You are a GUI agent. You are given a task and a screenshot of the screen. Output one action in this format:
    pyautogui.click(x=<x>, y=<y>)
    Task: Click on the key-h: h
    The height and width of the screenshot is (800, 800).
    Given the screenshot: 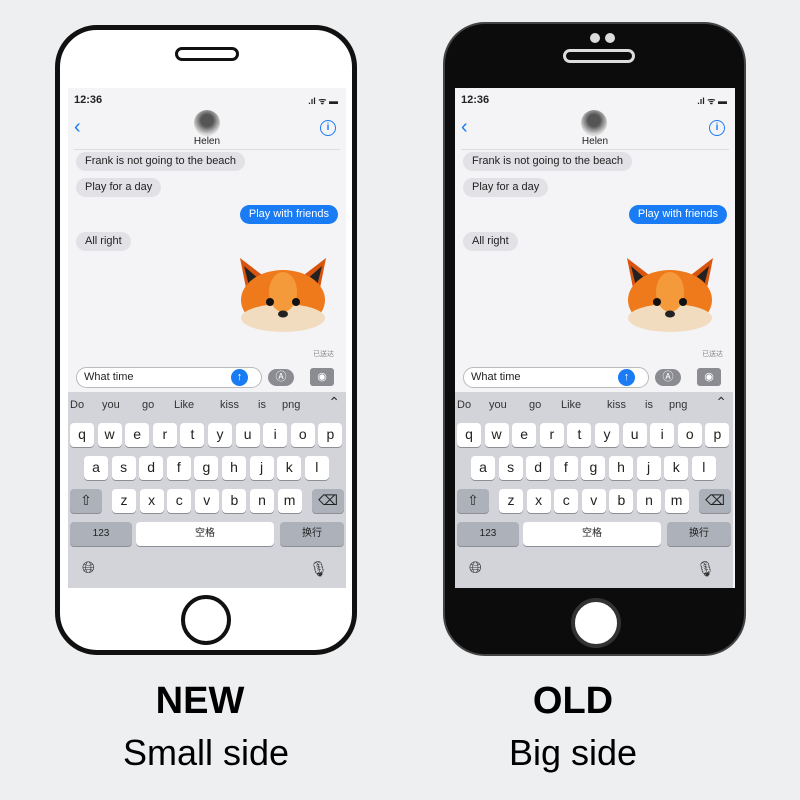 What is the action you would take?
    pyautogui.click(x=234, y=468)
    